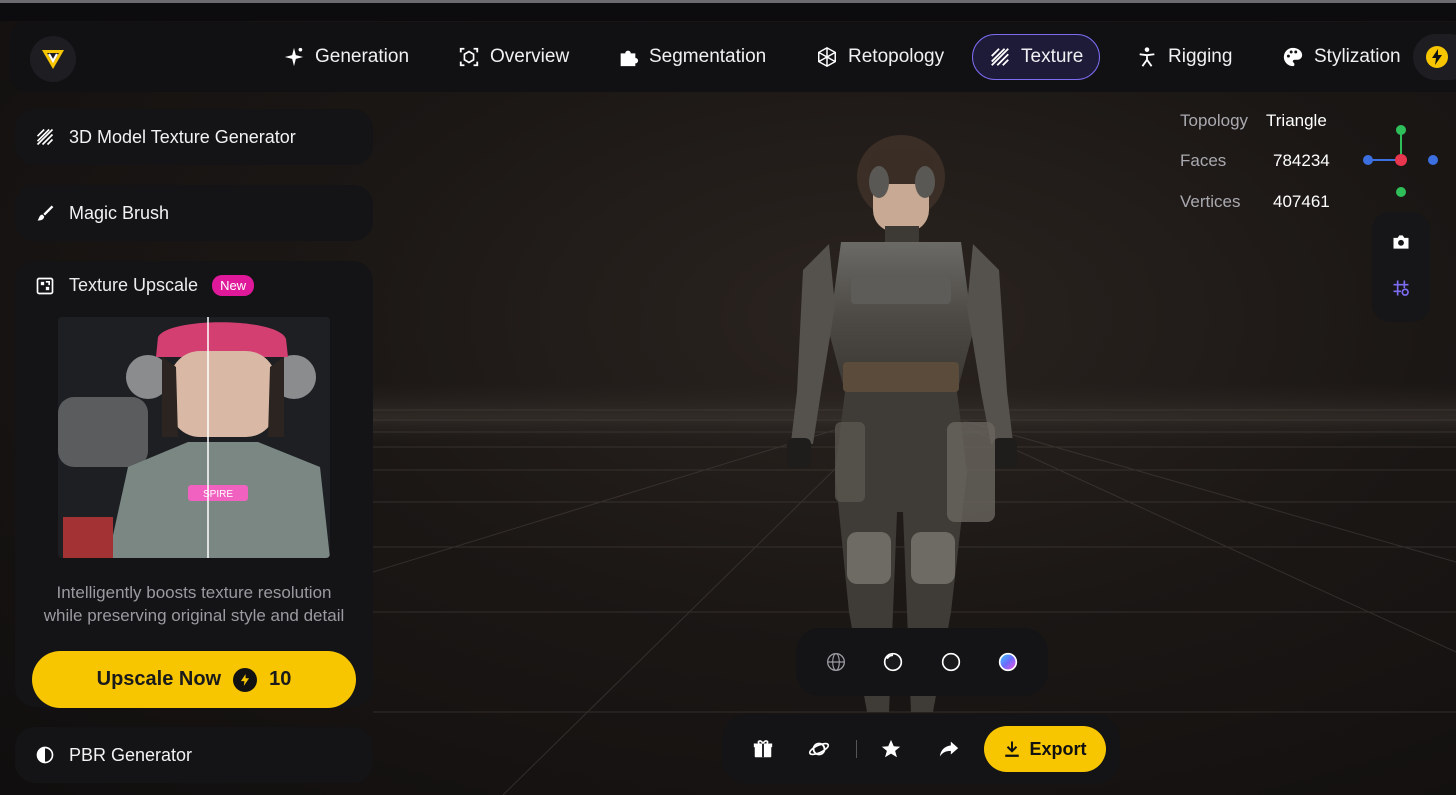 This screenshot has width=1456, height=795. What do you see at coordinates (763, 749) in the screenshot?
I see `gift-icon` at bounding box center [763, 749].